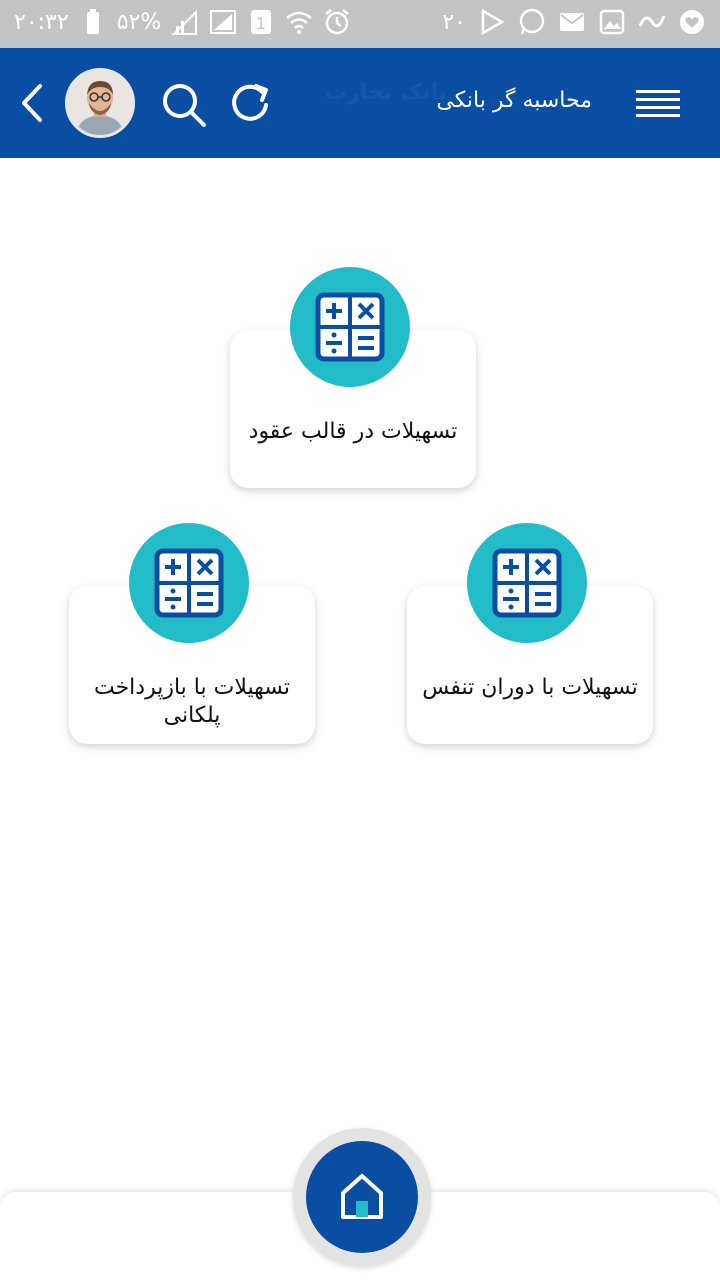  I want to click on page-title: محاسبه گر بانکی, so click(514, 100).